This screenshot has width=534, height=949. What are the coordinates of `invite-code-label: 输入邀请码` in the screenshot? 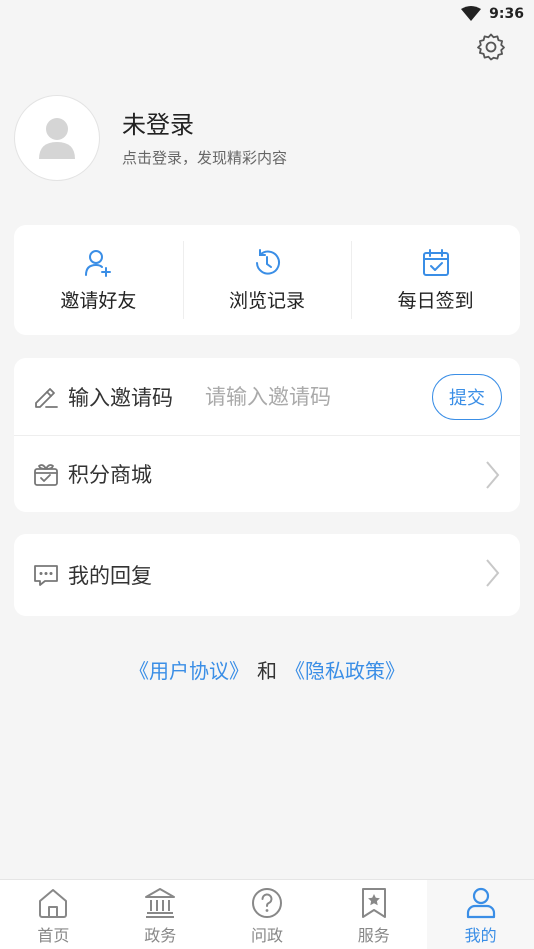 It's located at (120, 397).